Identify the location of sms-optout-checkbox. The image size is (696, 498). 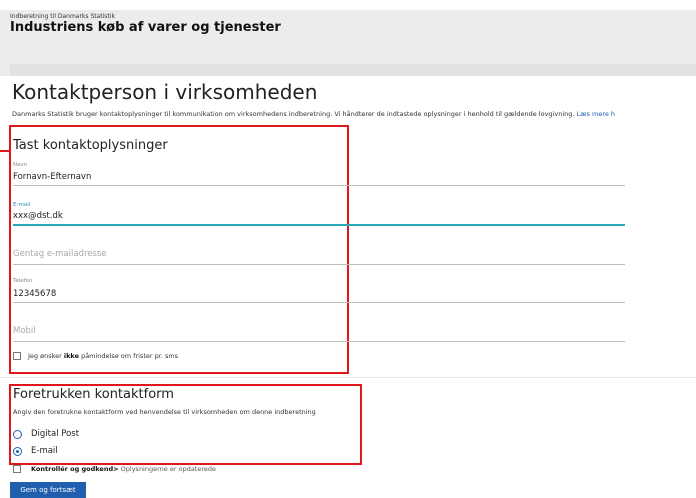
(17, 356).